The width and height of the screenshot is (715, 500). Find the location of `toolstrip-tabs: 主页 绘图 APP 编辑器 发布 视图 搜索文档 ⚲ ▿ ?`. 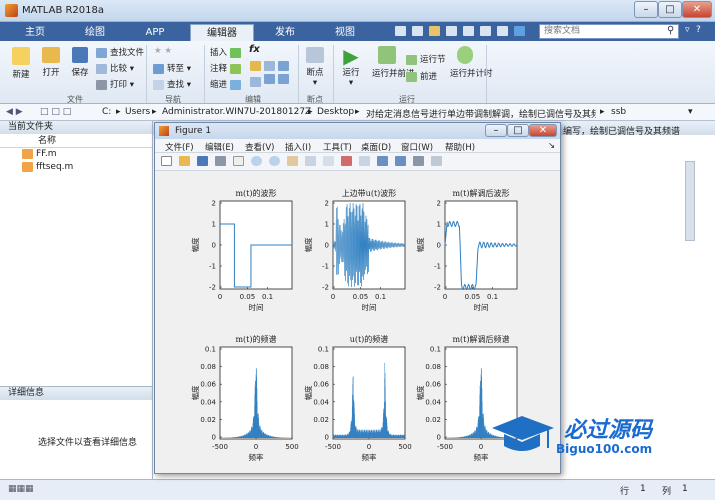

toolstrip-tabs: 主页 绘图 APP 编辑器 发布 视图 搜索文档 ⚲ ▿ ? is located at coordinates (357, 31).